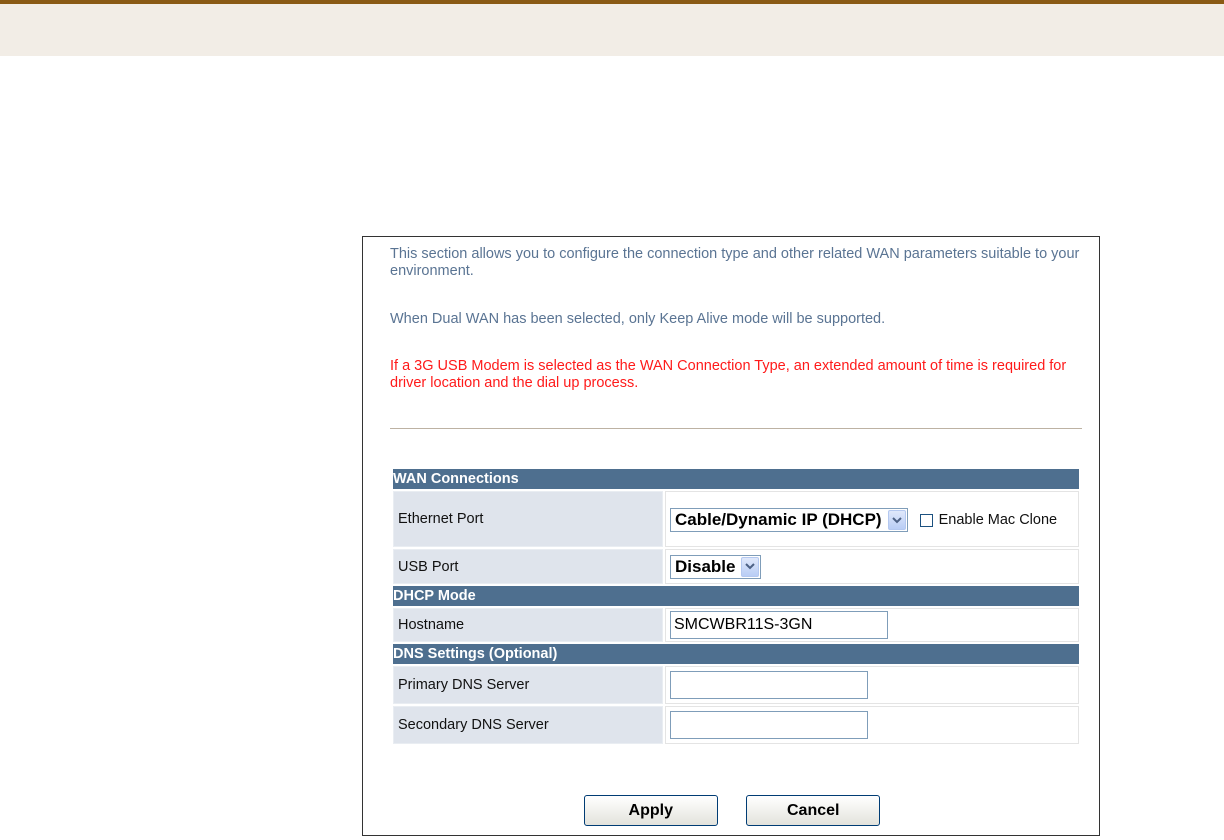 This screenshot has height=840, width=1224. What do you see at coordinates (612, 28) in the screenshot?
I see `top-banner` at bounding box center [612, 28].